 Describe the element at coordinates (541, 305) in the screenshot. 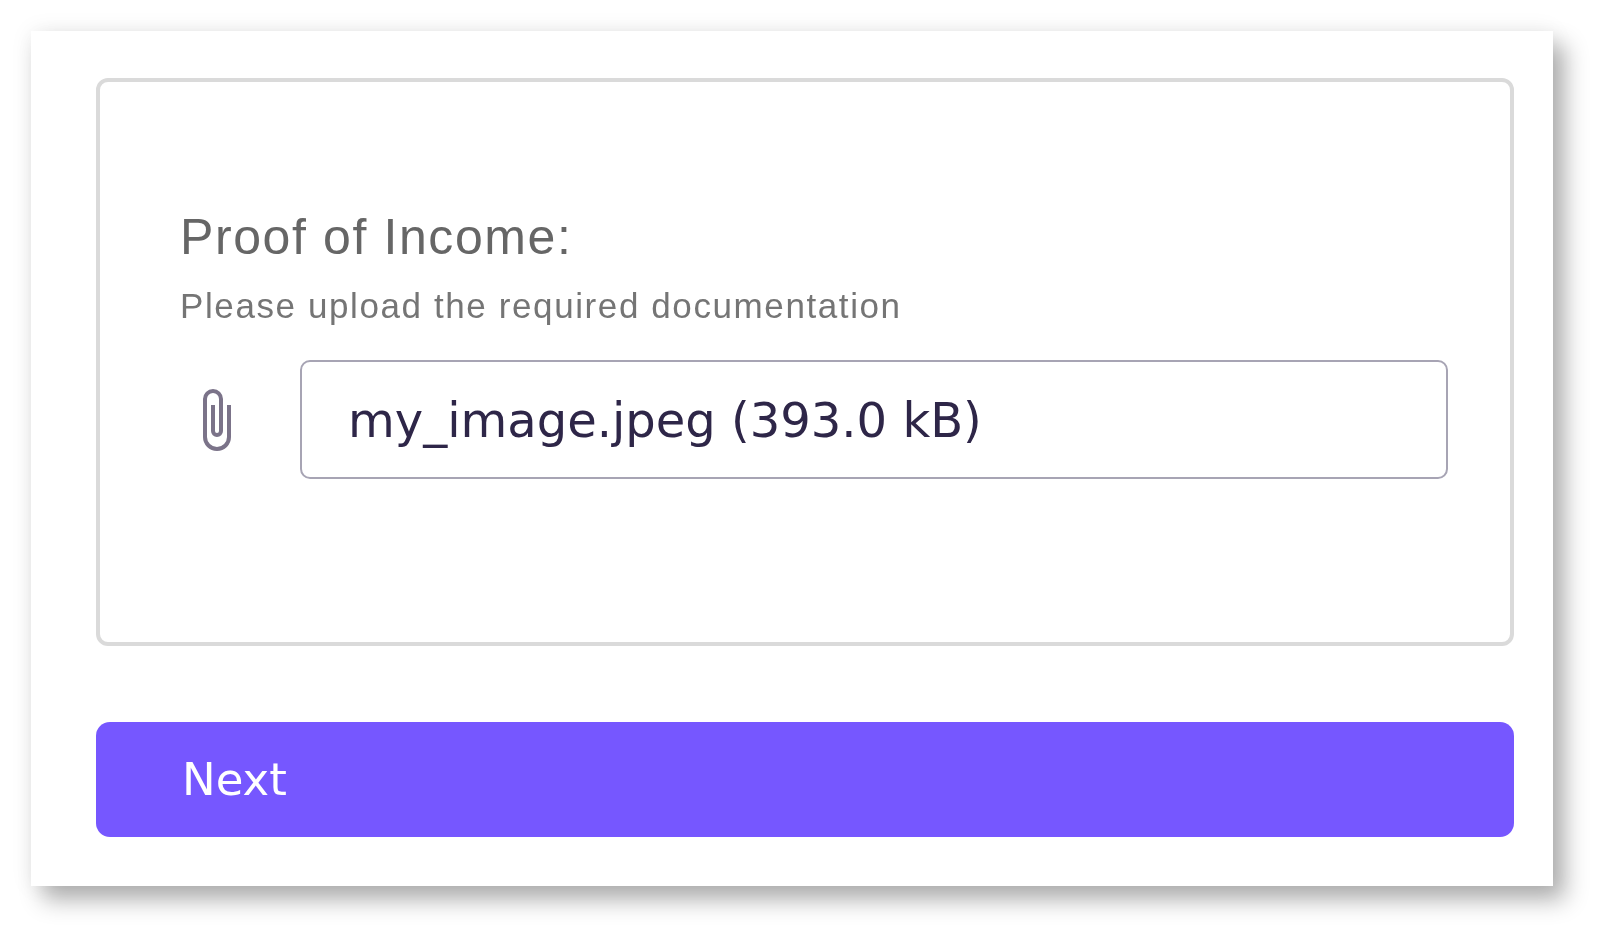

I see `instruction-text: Please upload the required documentation` at that location.